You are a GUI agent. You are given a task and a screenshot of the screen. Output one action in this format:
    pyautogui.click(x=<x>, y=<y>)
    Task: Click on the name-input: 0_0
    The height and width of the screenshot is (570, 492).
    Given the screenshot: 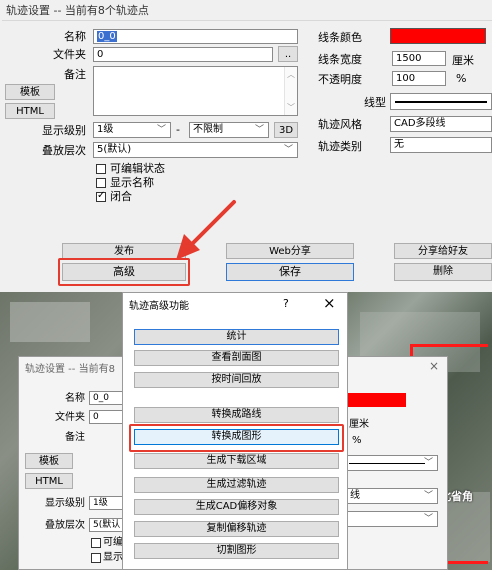 What is the action you would take?
    pyautogui.click(x=195, y=36)
    